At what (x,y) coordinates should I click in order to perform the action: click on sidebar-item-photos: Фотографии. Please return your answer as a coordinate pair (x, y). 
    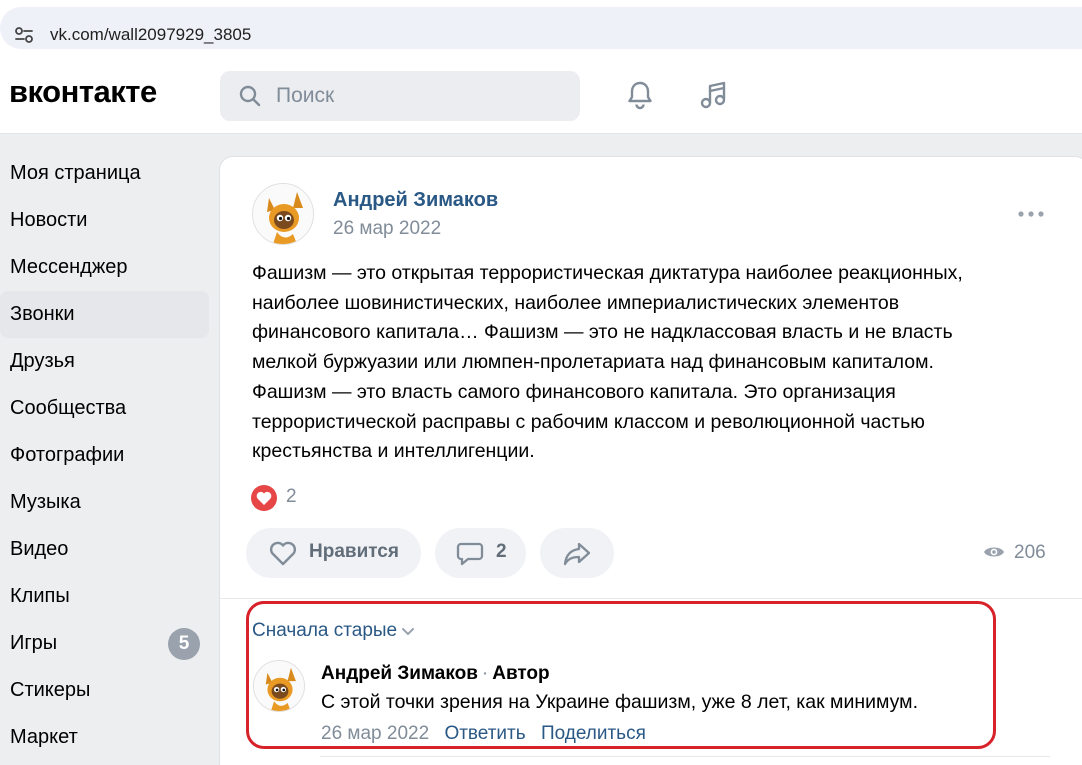
    Looking at the image, I should click on (104, 455).